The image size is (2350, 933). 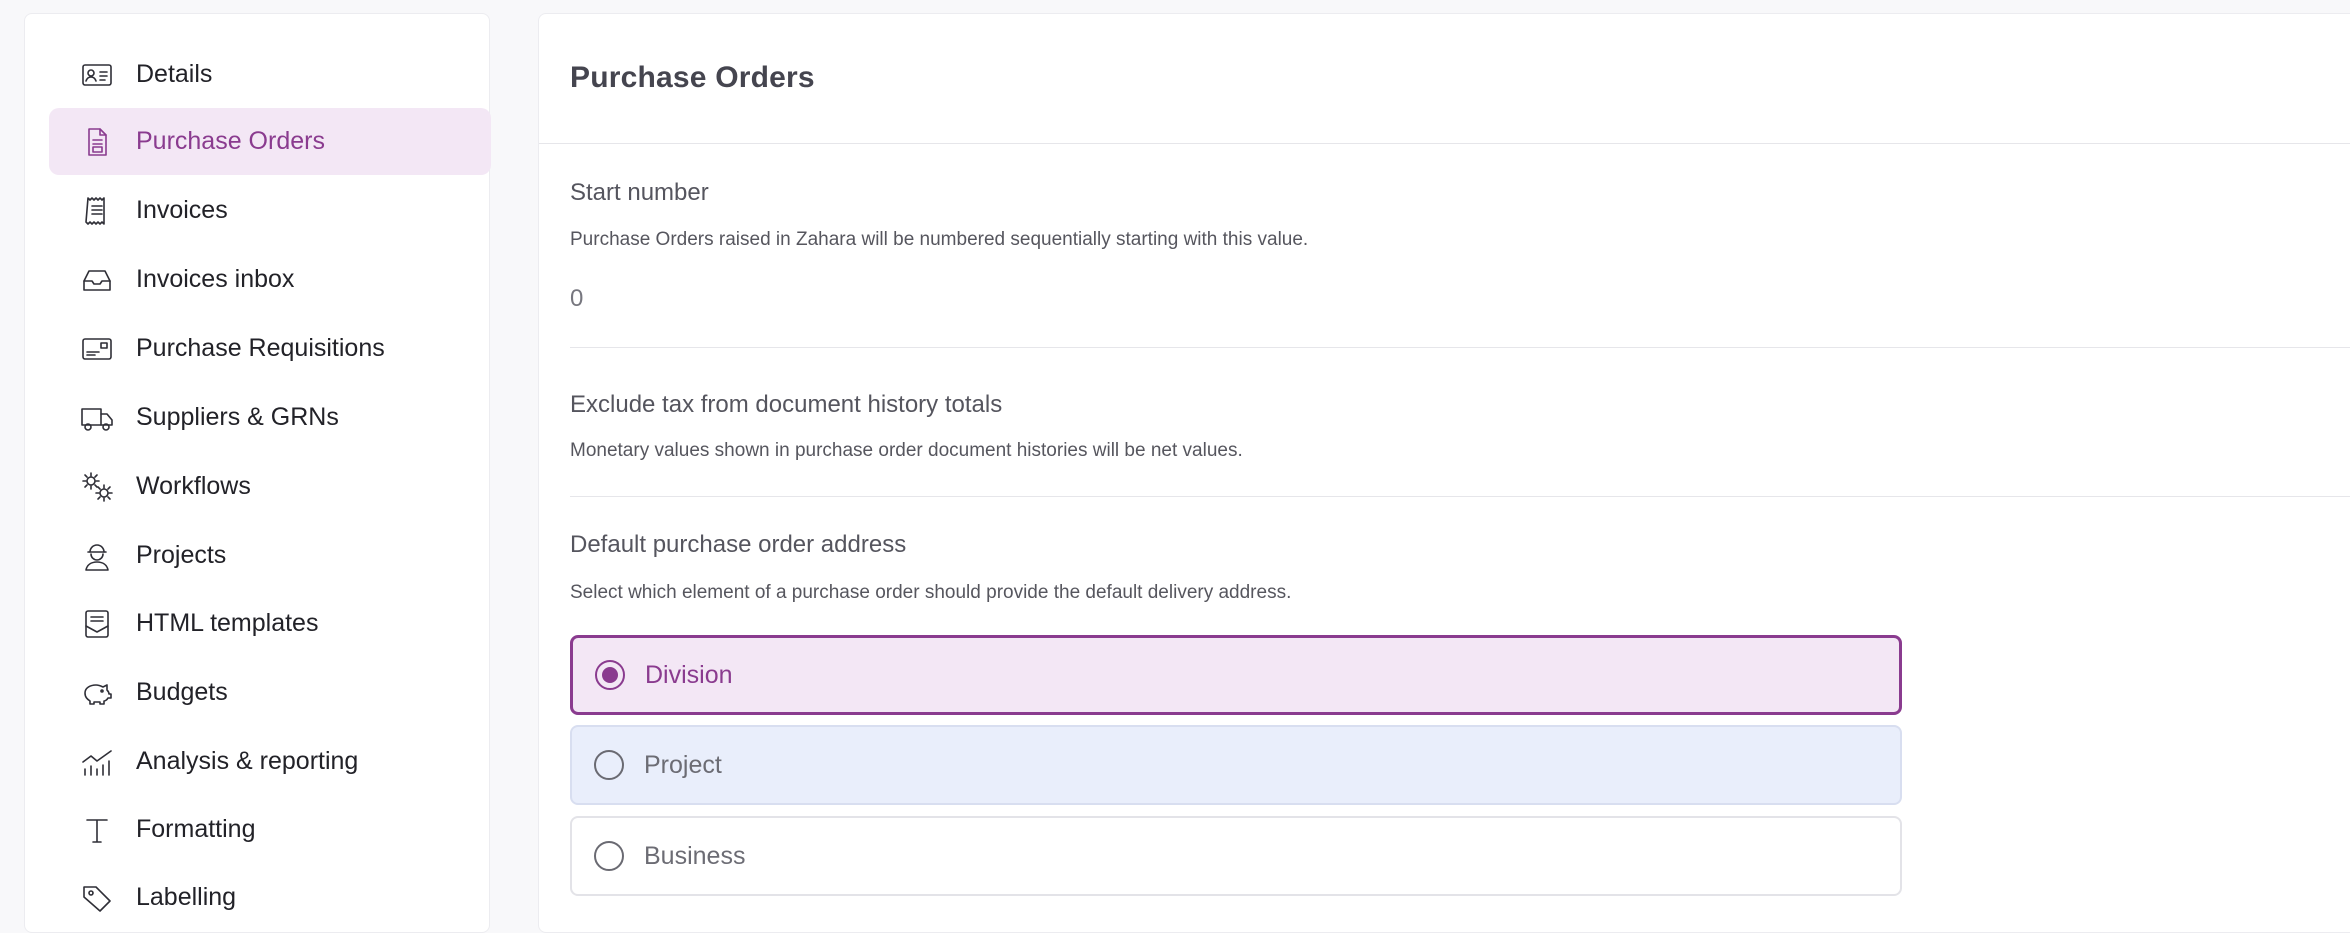 I want to click on sidebar-item-suppliers-grns: Suppliers & GRNs, so click(x=270, y=417).